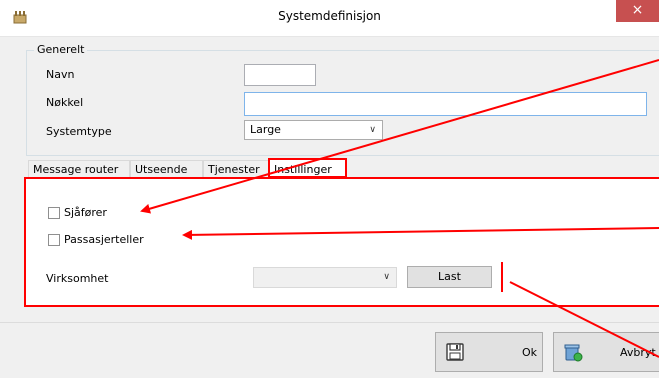 The image size is (659, 378). Describe the element at coordinates (265, 129) in the screenshot. I see `systemtype-value: Large` at that location.